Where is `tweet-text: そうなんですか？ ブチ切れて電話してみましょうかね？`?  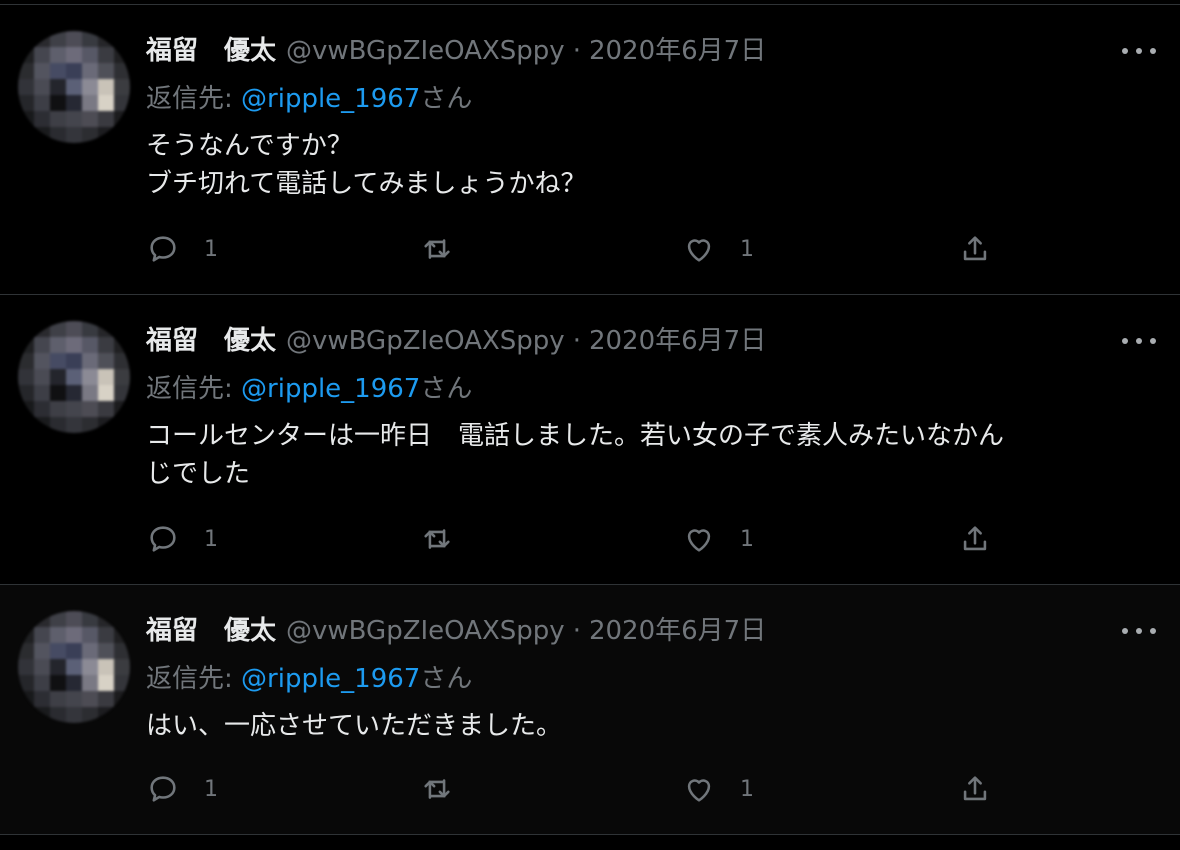
tweet-text: そうなんですか？ ブチ切れて電話してみましょうかね？ is located at coordinates (646, 165).